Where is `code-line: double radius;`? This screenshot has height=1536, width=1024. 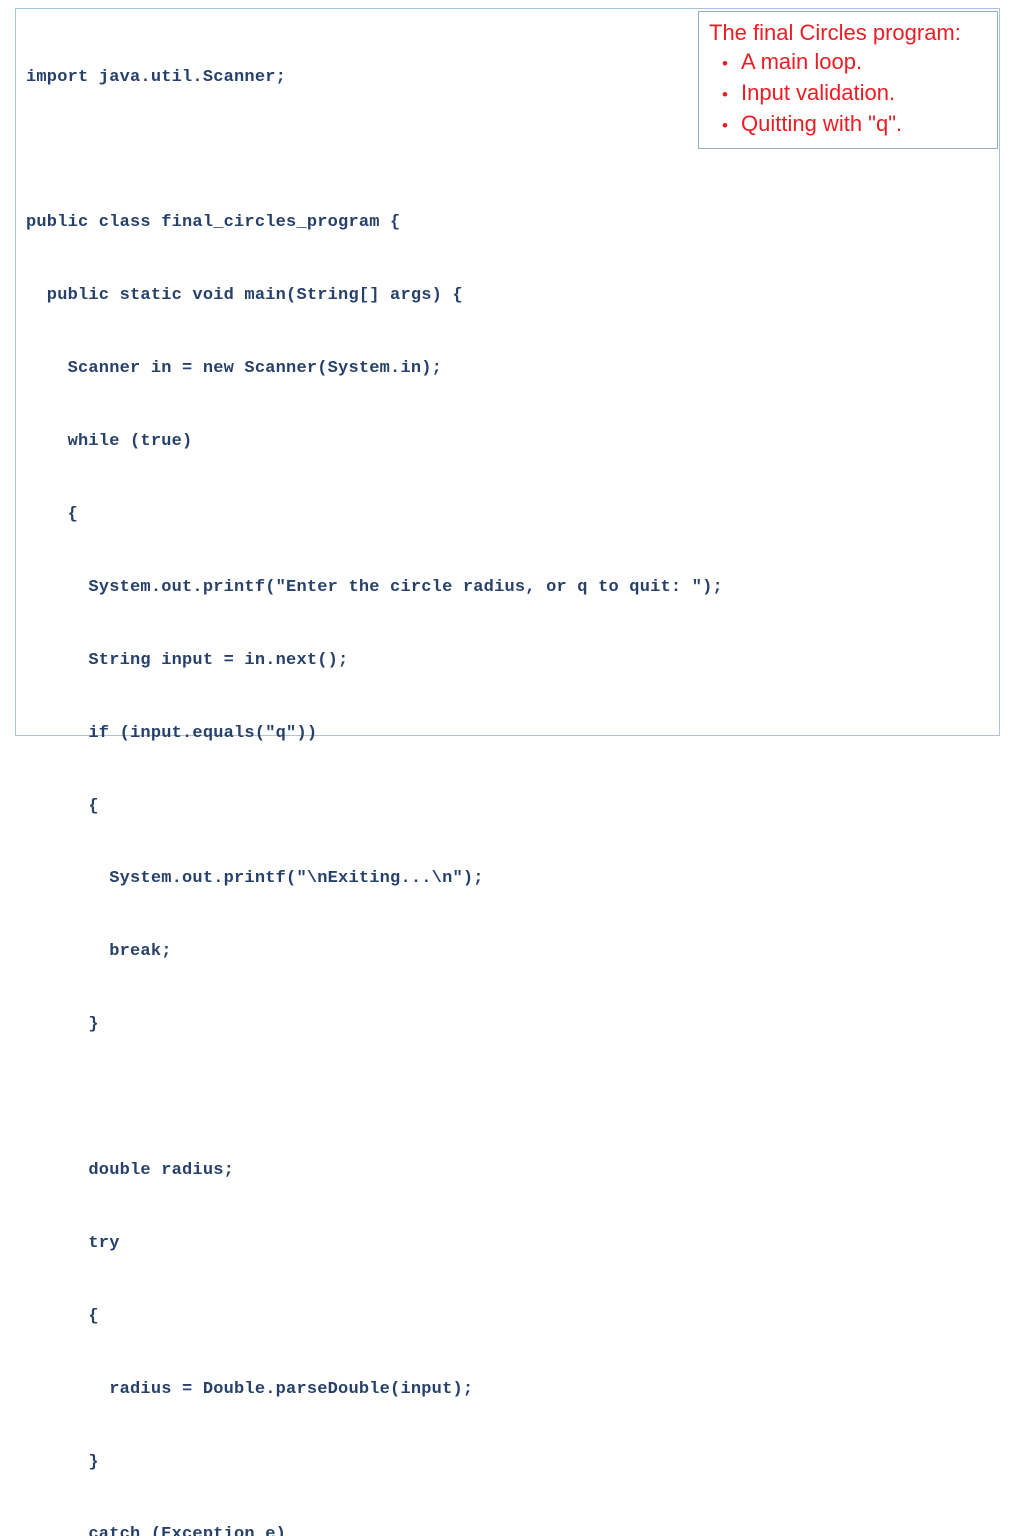 code-line: double radius; is located at coordinates (130, 1170).